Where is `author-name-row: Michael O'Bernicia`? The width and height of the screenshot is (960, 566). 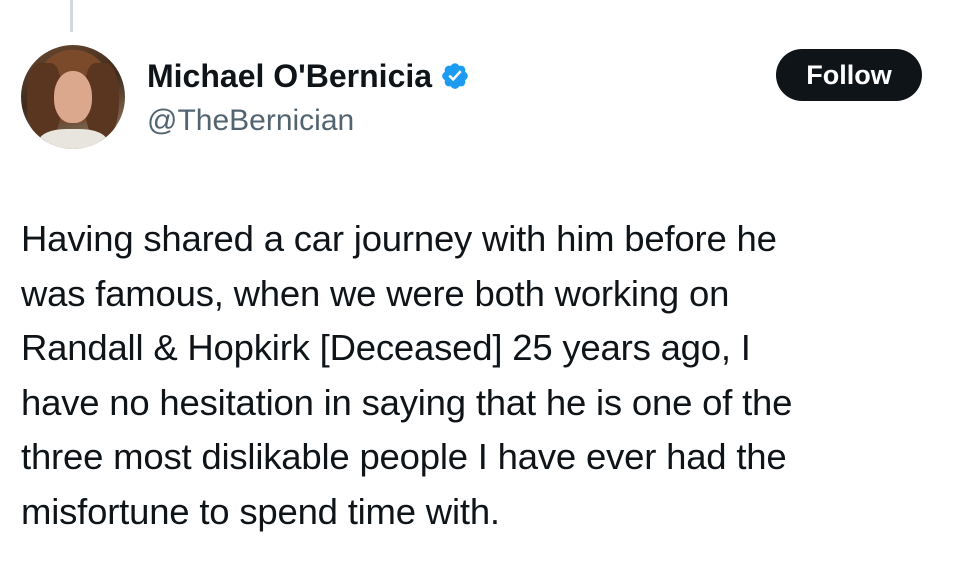
author-name-row: Michael O'Bernicia is located at coordinates (308, 76).